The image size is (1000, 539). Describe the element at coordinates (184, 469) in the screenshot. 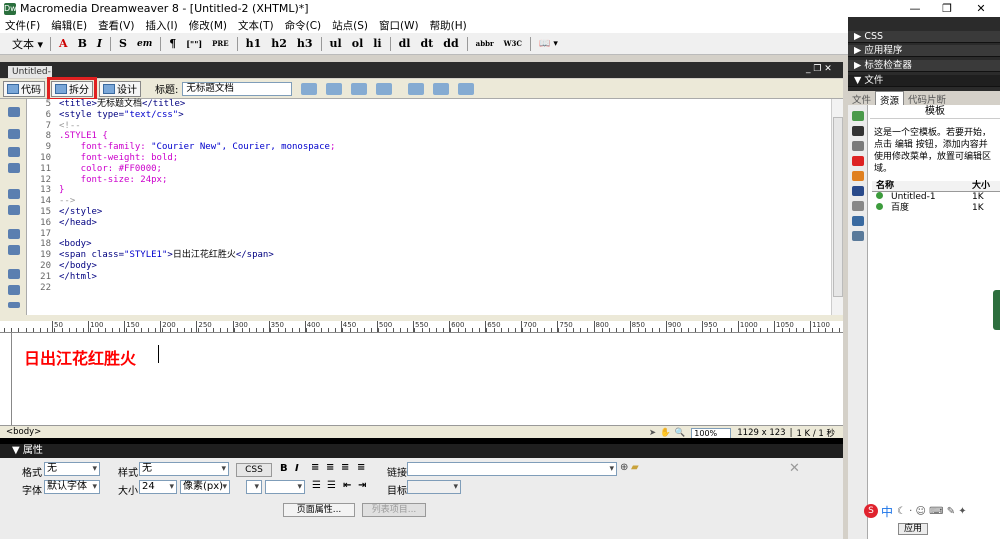

I see `style-select: 无` at that location.